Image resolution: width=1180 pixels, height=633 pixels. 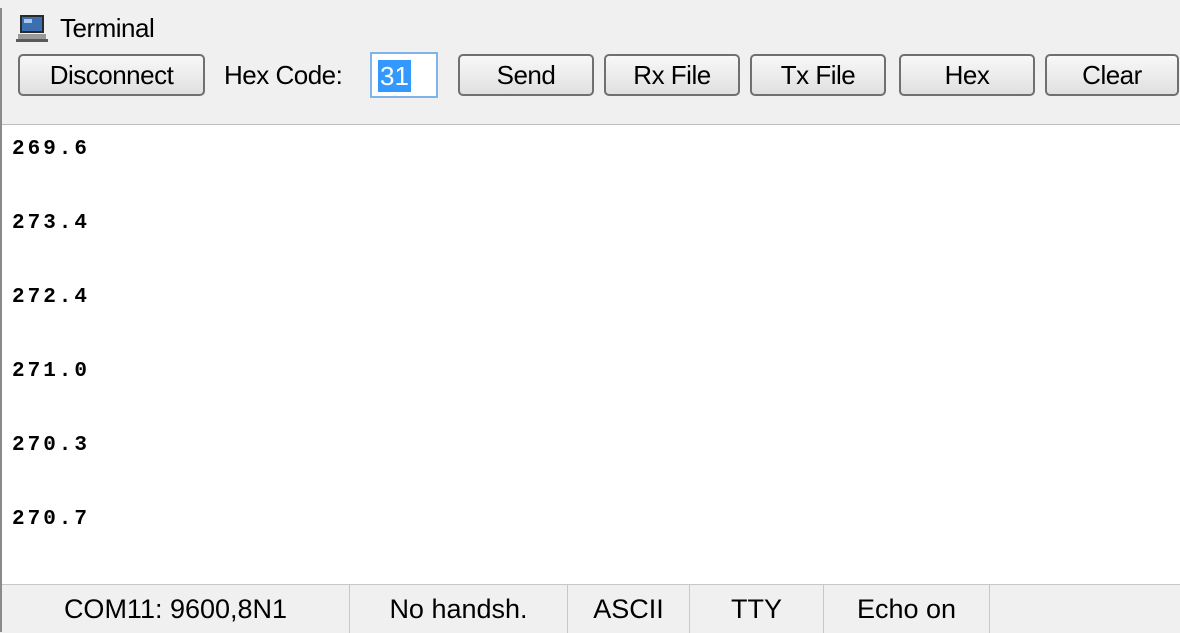 I want to click on rx-file-button: Rx File, so click(x=672, y=75).